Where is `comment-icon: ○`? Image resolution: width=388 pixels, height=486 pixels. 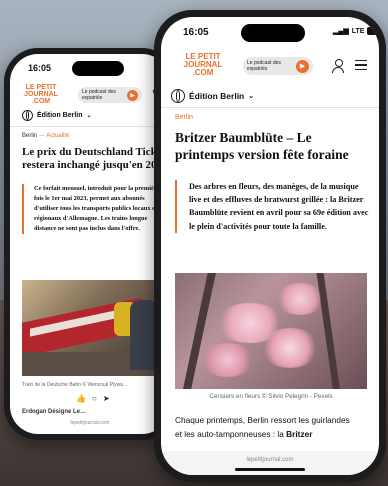 comment-icon: ○ is located at coordinates (94, 398).